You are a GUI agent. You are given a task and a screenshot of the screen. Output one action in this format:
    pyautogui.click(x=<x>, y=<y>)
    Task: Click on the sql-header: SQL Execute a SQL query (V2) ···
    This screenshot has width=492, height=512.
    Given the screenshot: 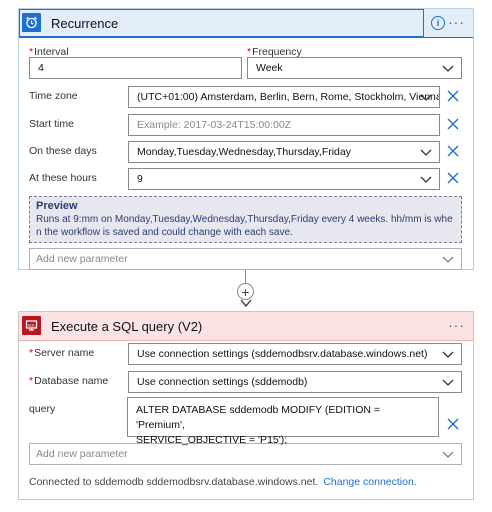 What is the action you would take?
    pyautogui.click(x=246, y=326)
    